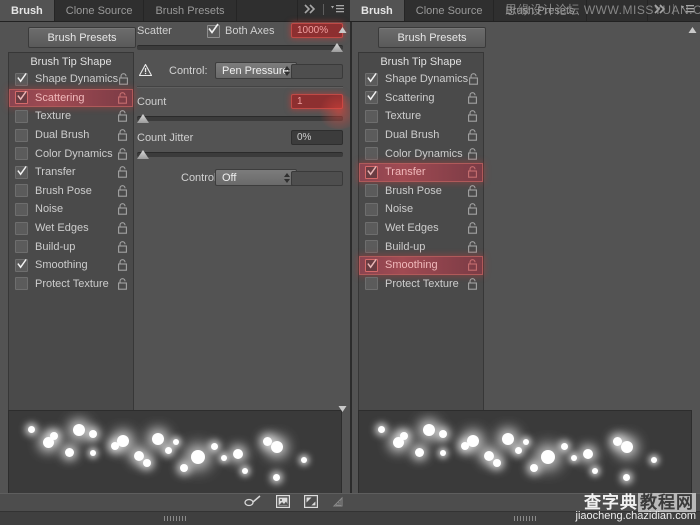  Describe the element at coordinates (377, 10) in the screenshot. I see `tab-brush-2: Brush` at that location.